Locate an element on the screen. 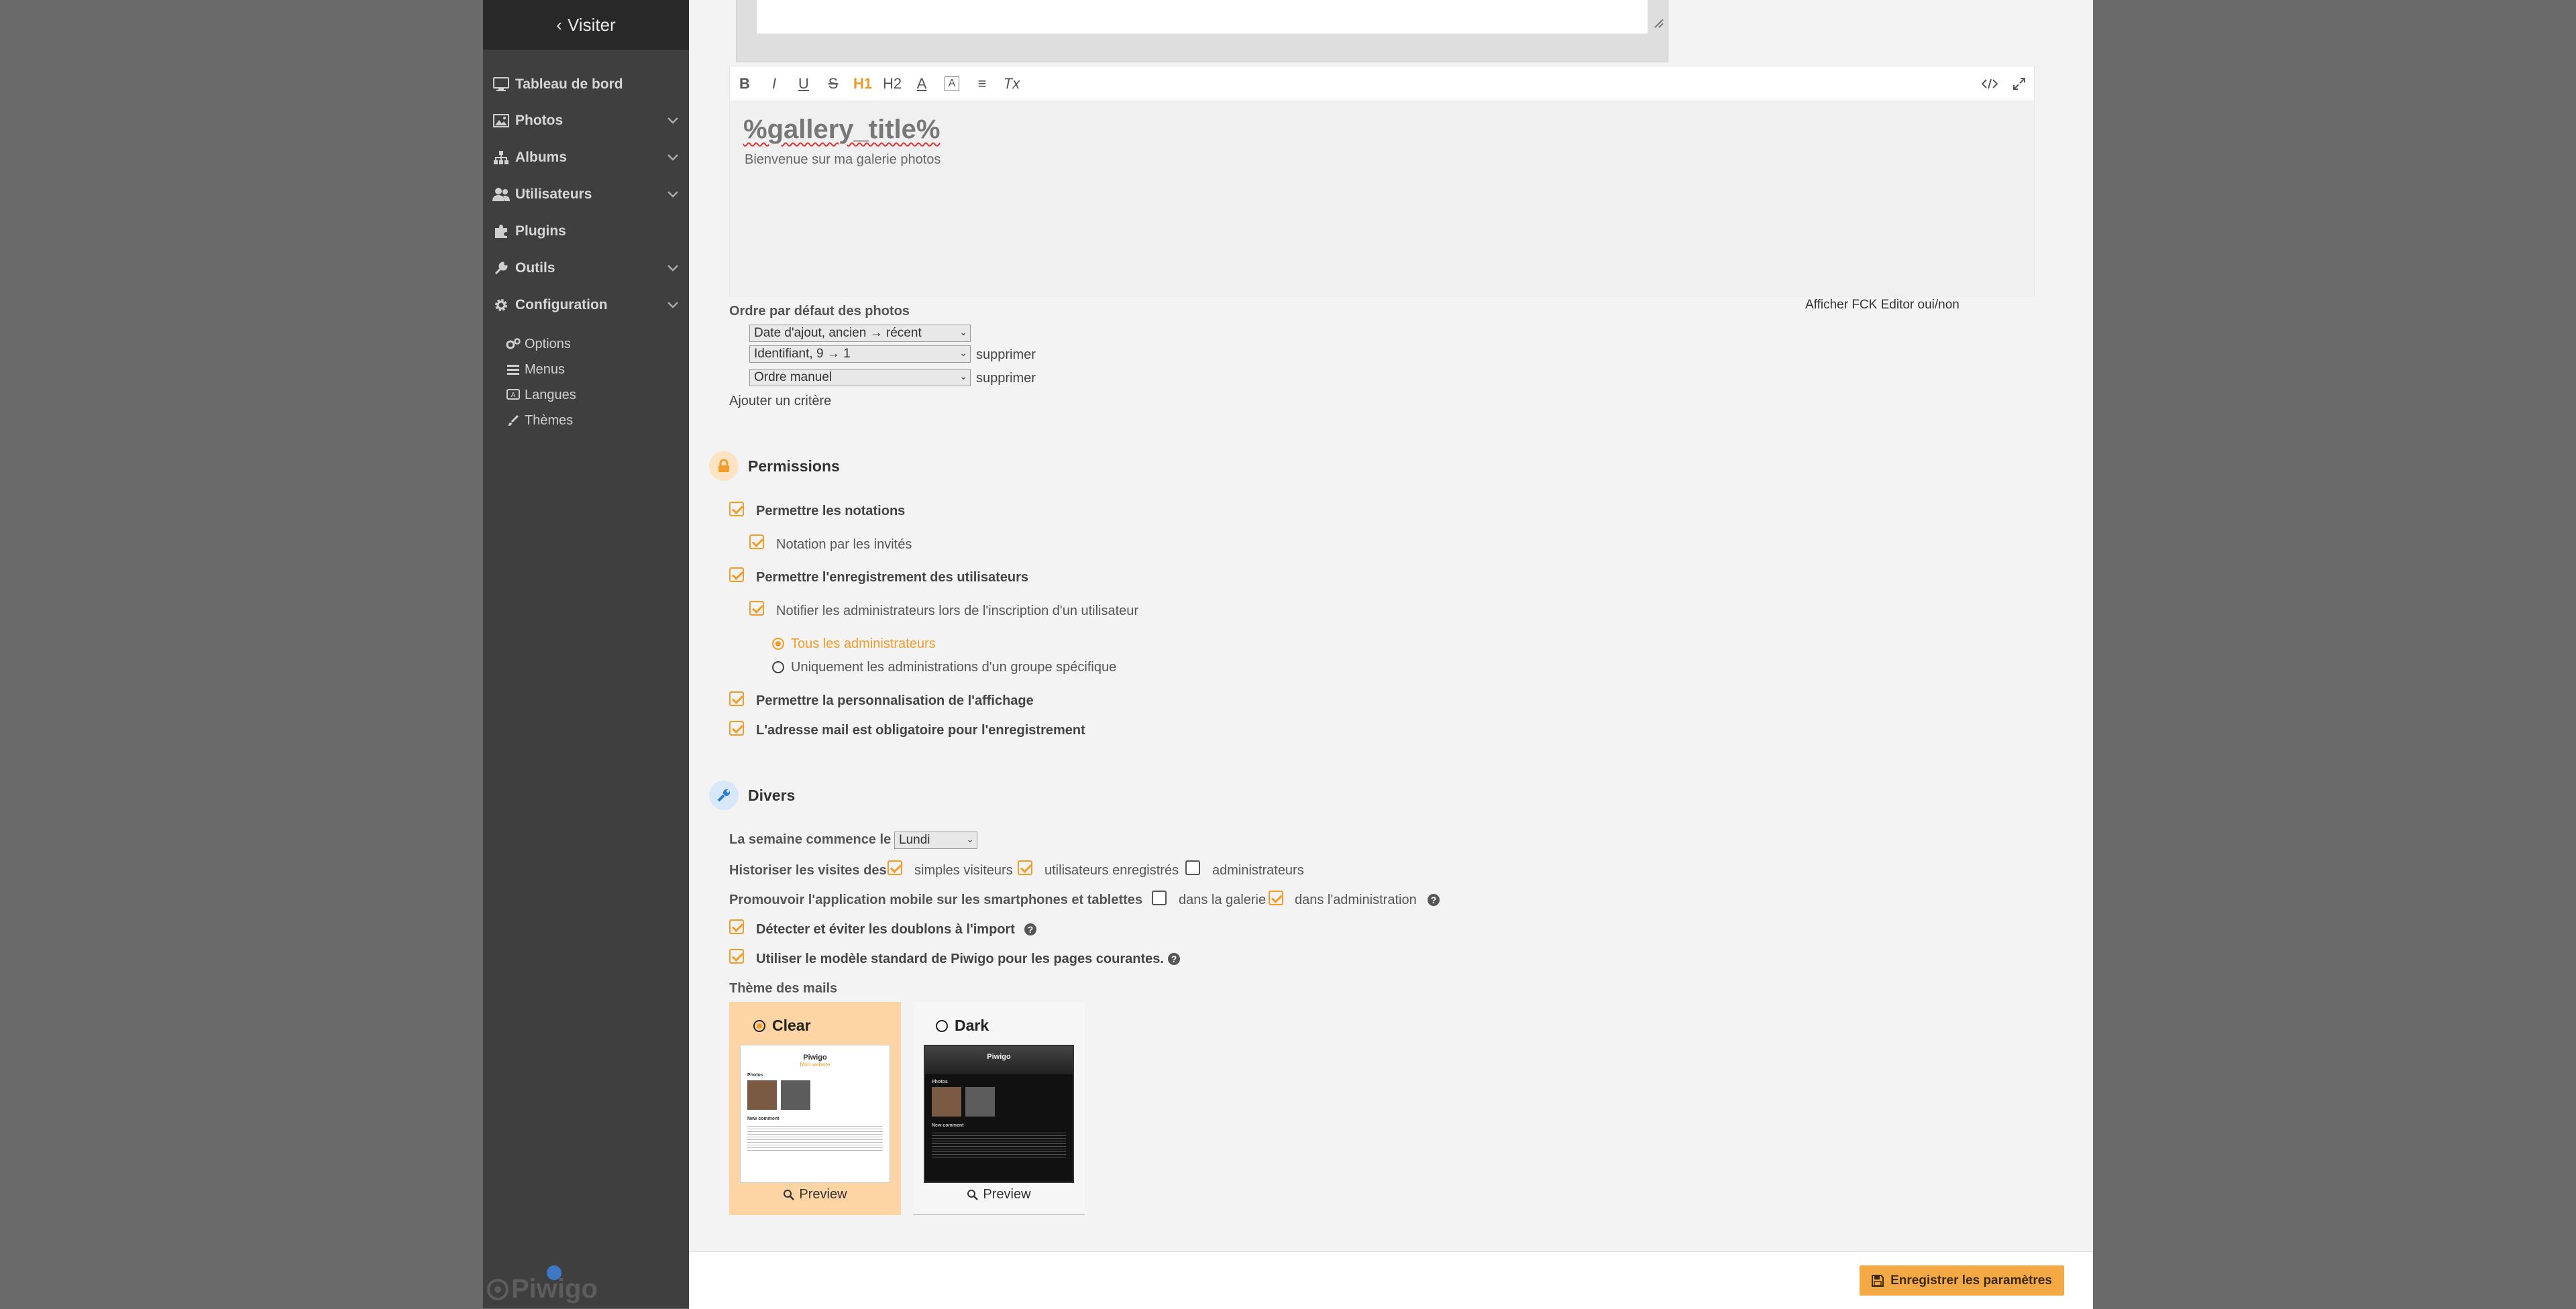 The image size is (2576, 1309). sidebar-subitem-label: Thèmes is located at coordinates (549, 420).